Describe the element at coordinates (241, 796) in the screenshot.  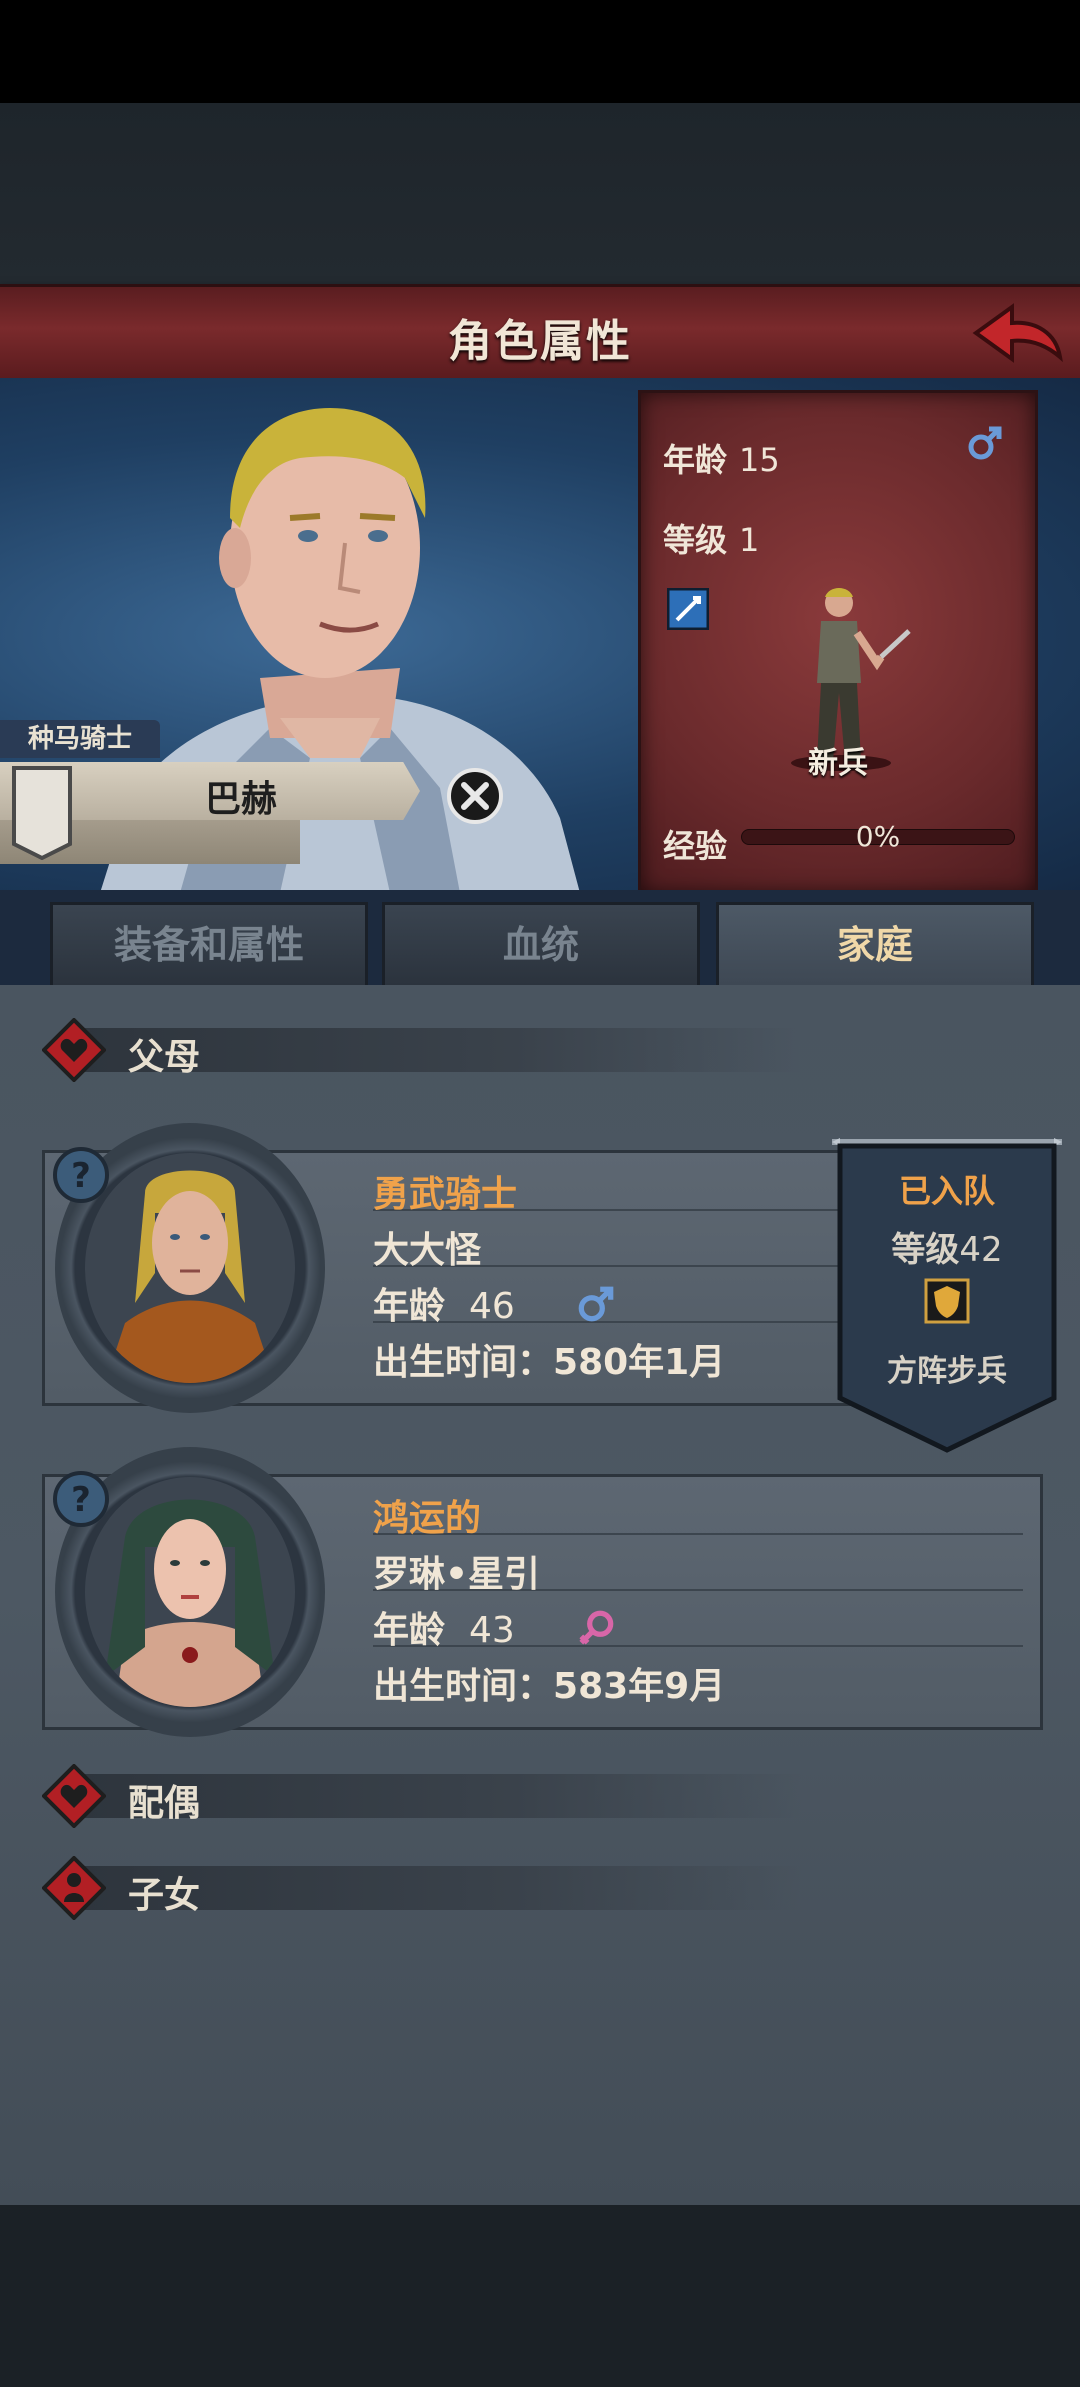
I see `character-name: 巴赫` at that location.